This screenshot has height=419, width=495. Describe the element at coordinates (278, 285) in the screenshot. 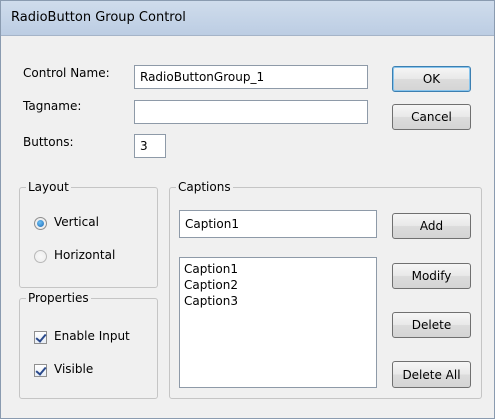

I see `list-item: Caption2` at that location.